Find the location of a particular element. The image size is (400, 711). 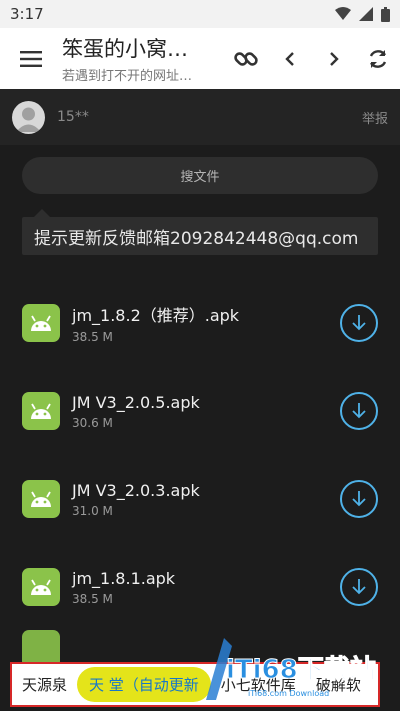

file-name: JM V3_2.0.5.apk is located at coordinates (136, 402).